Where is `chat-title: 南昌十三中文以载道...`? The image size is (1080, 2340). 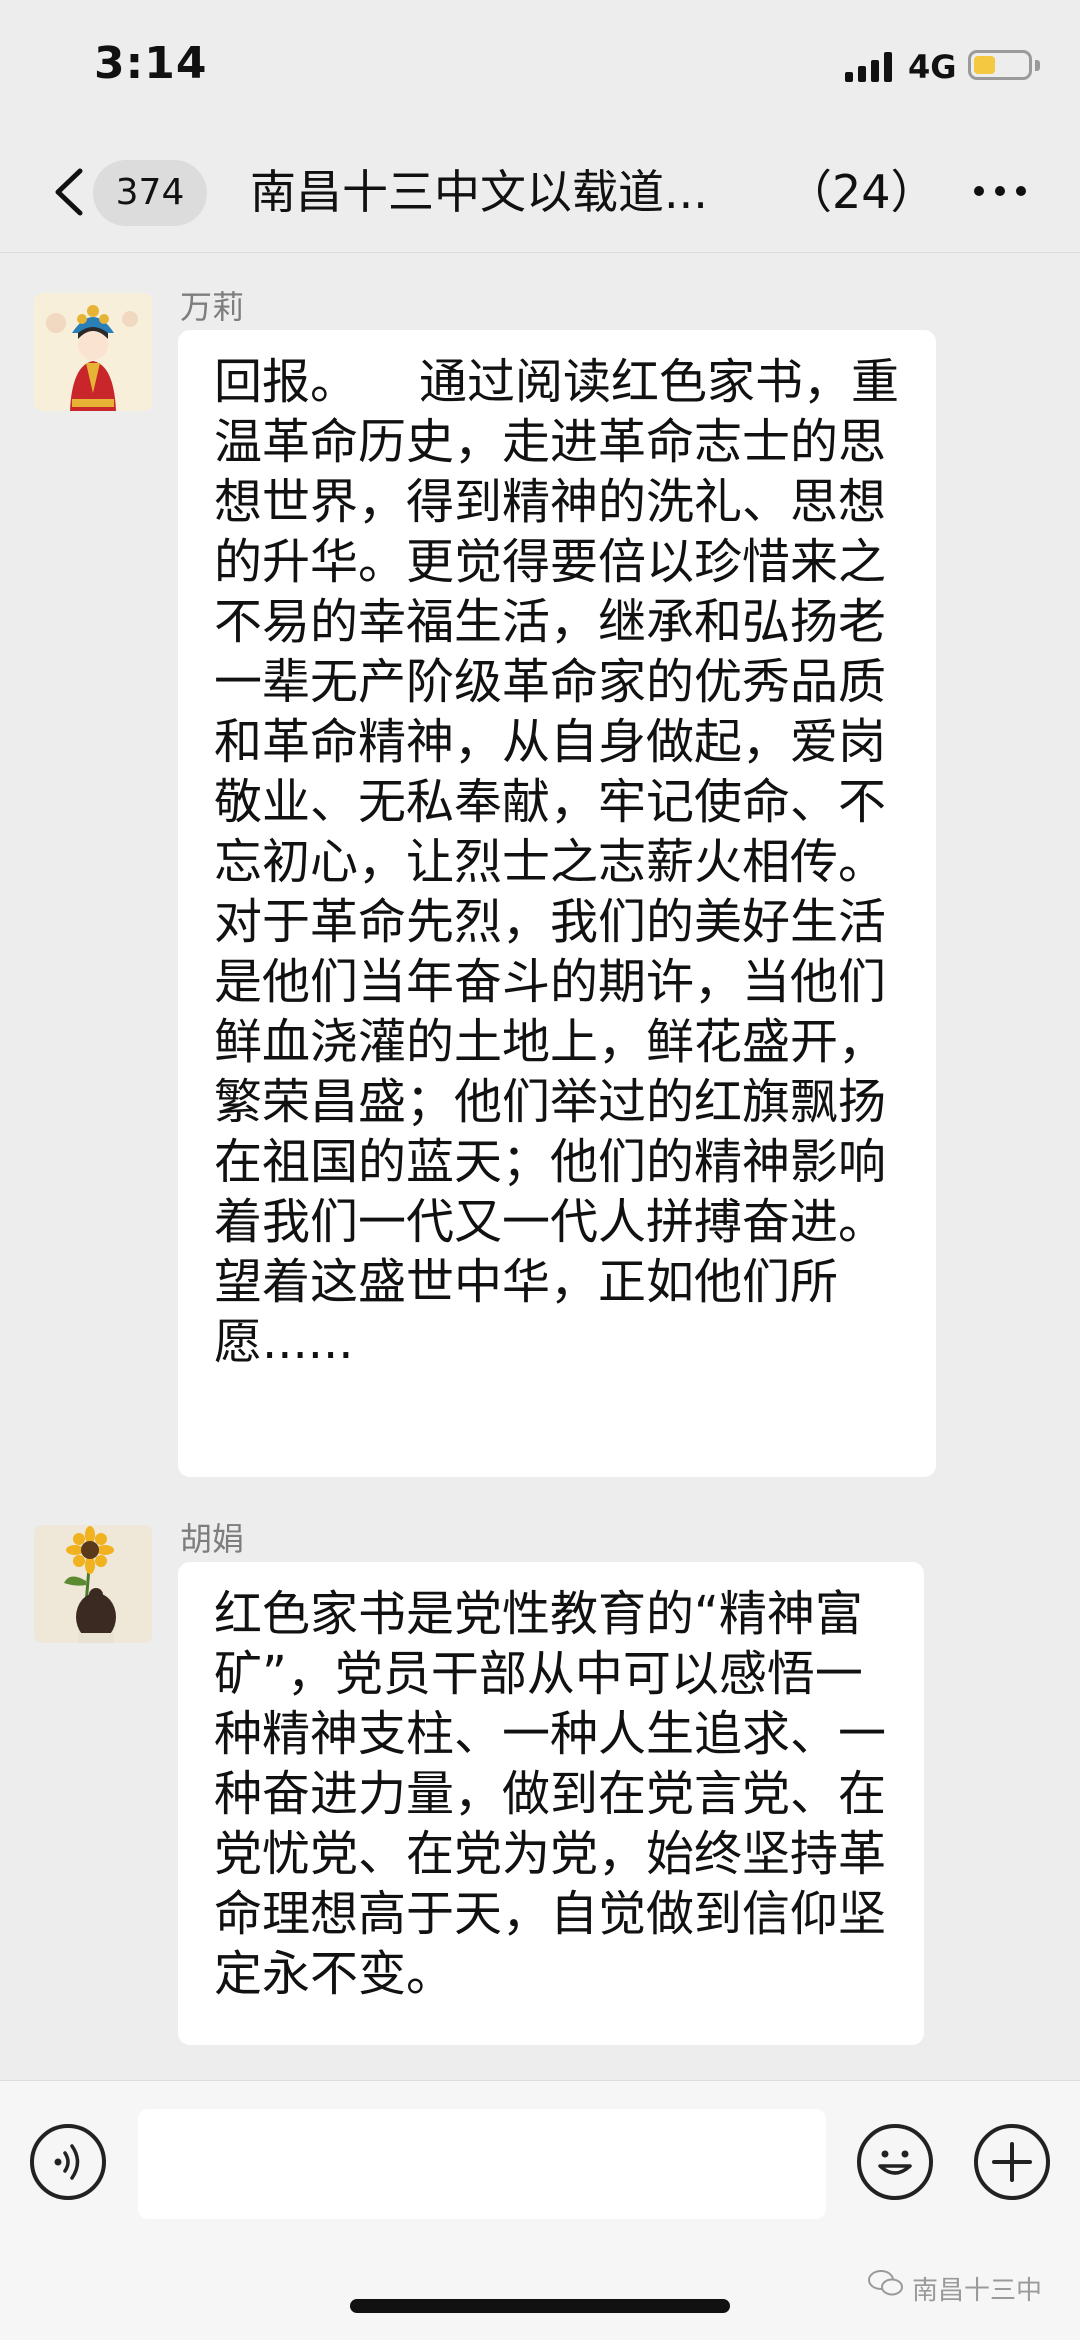
chat-title: 南昌十三中文以载道... is located at coordinates (479, 192).